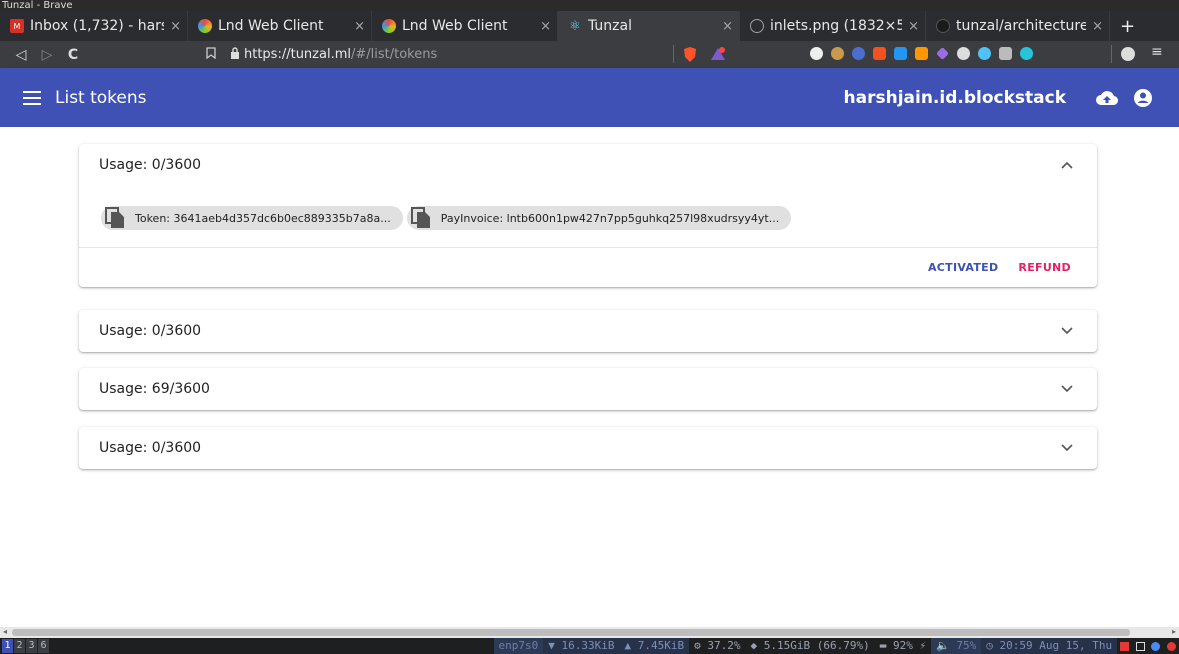 The image size is (1179, 654). Describe the element at coordinates (1148, 646) in the screenshot. I see `tray-icons` at that location.